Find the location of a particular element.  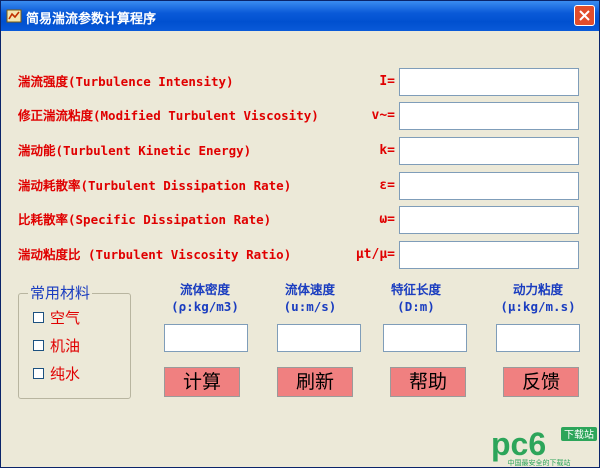

close-button is located at coordinates (584, 15).